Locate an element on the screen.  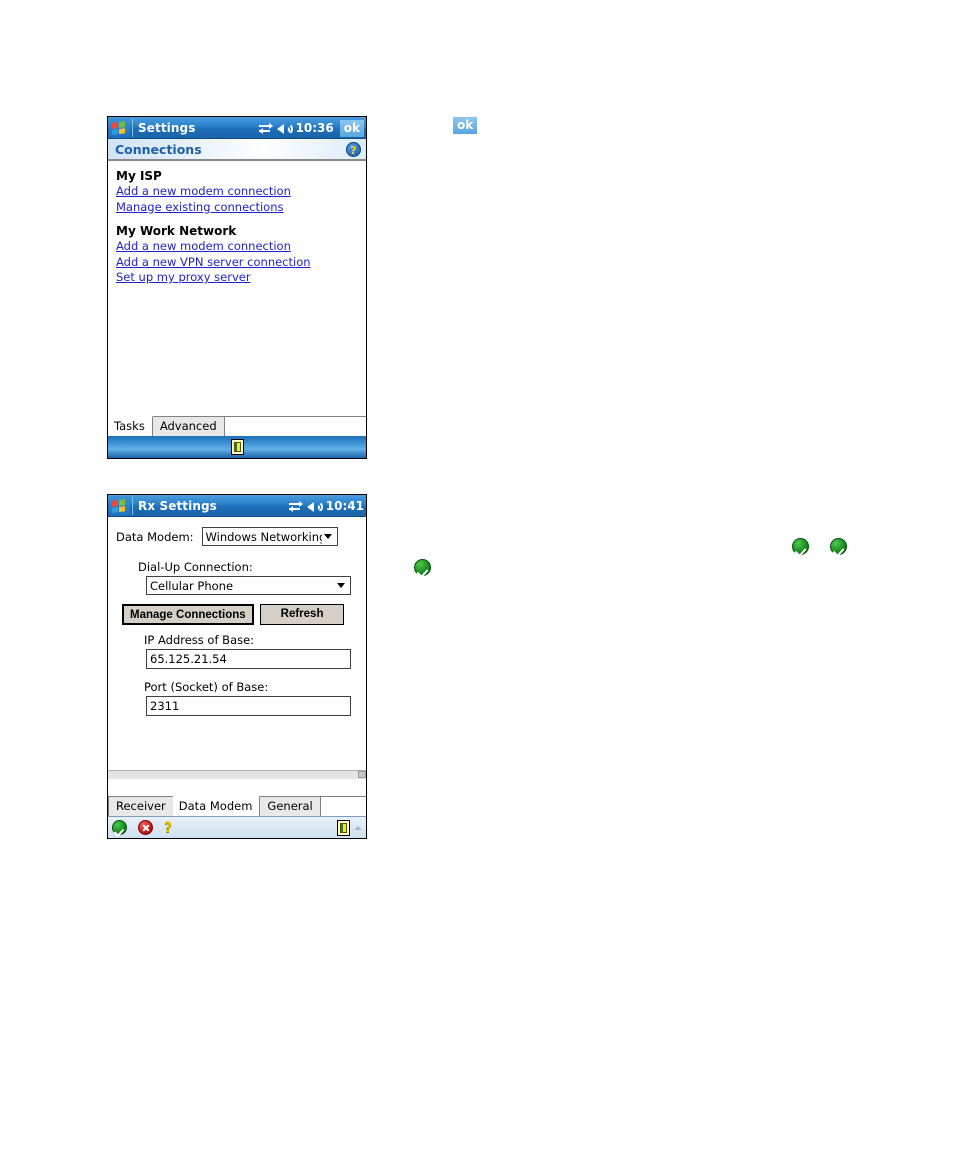
titlebar-rx-settings: Rx Settings 10:41 is located at coordinates (237, 506).